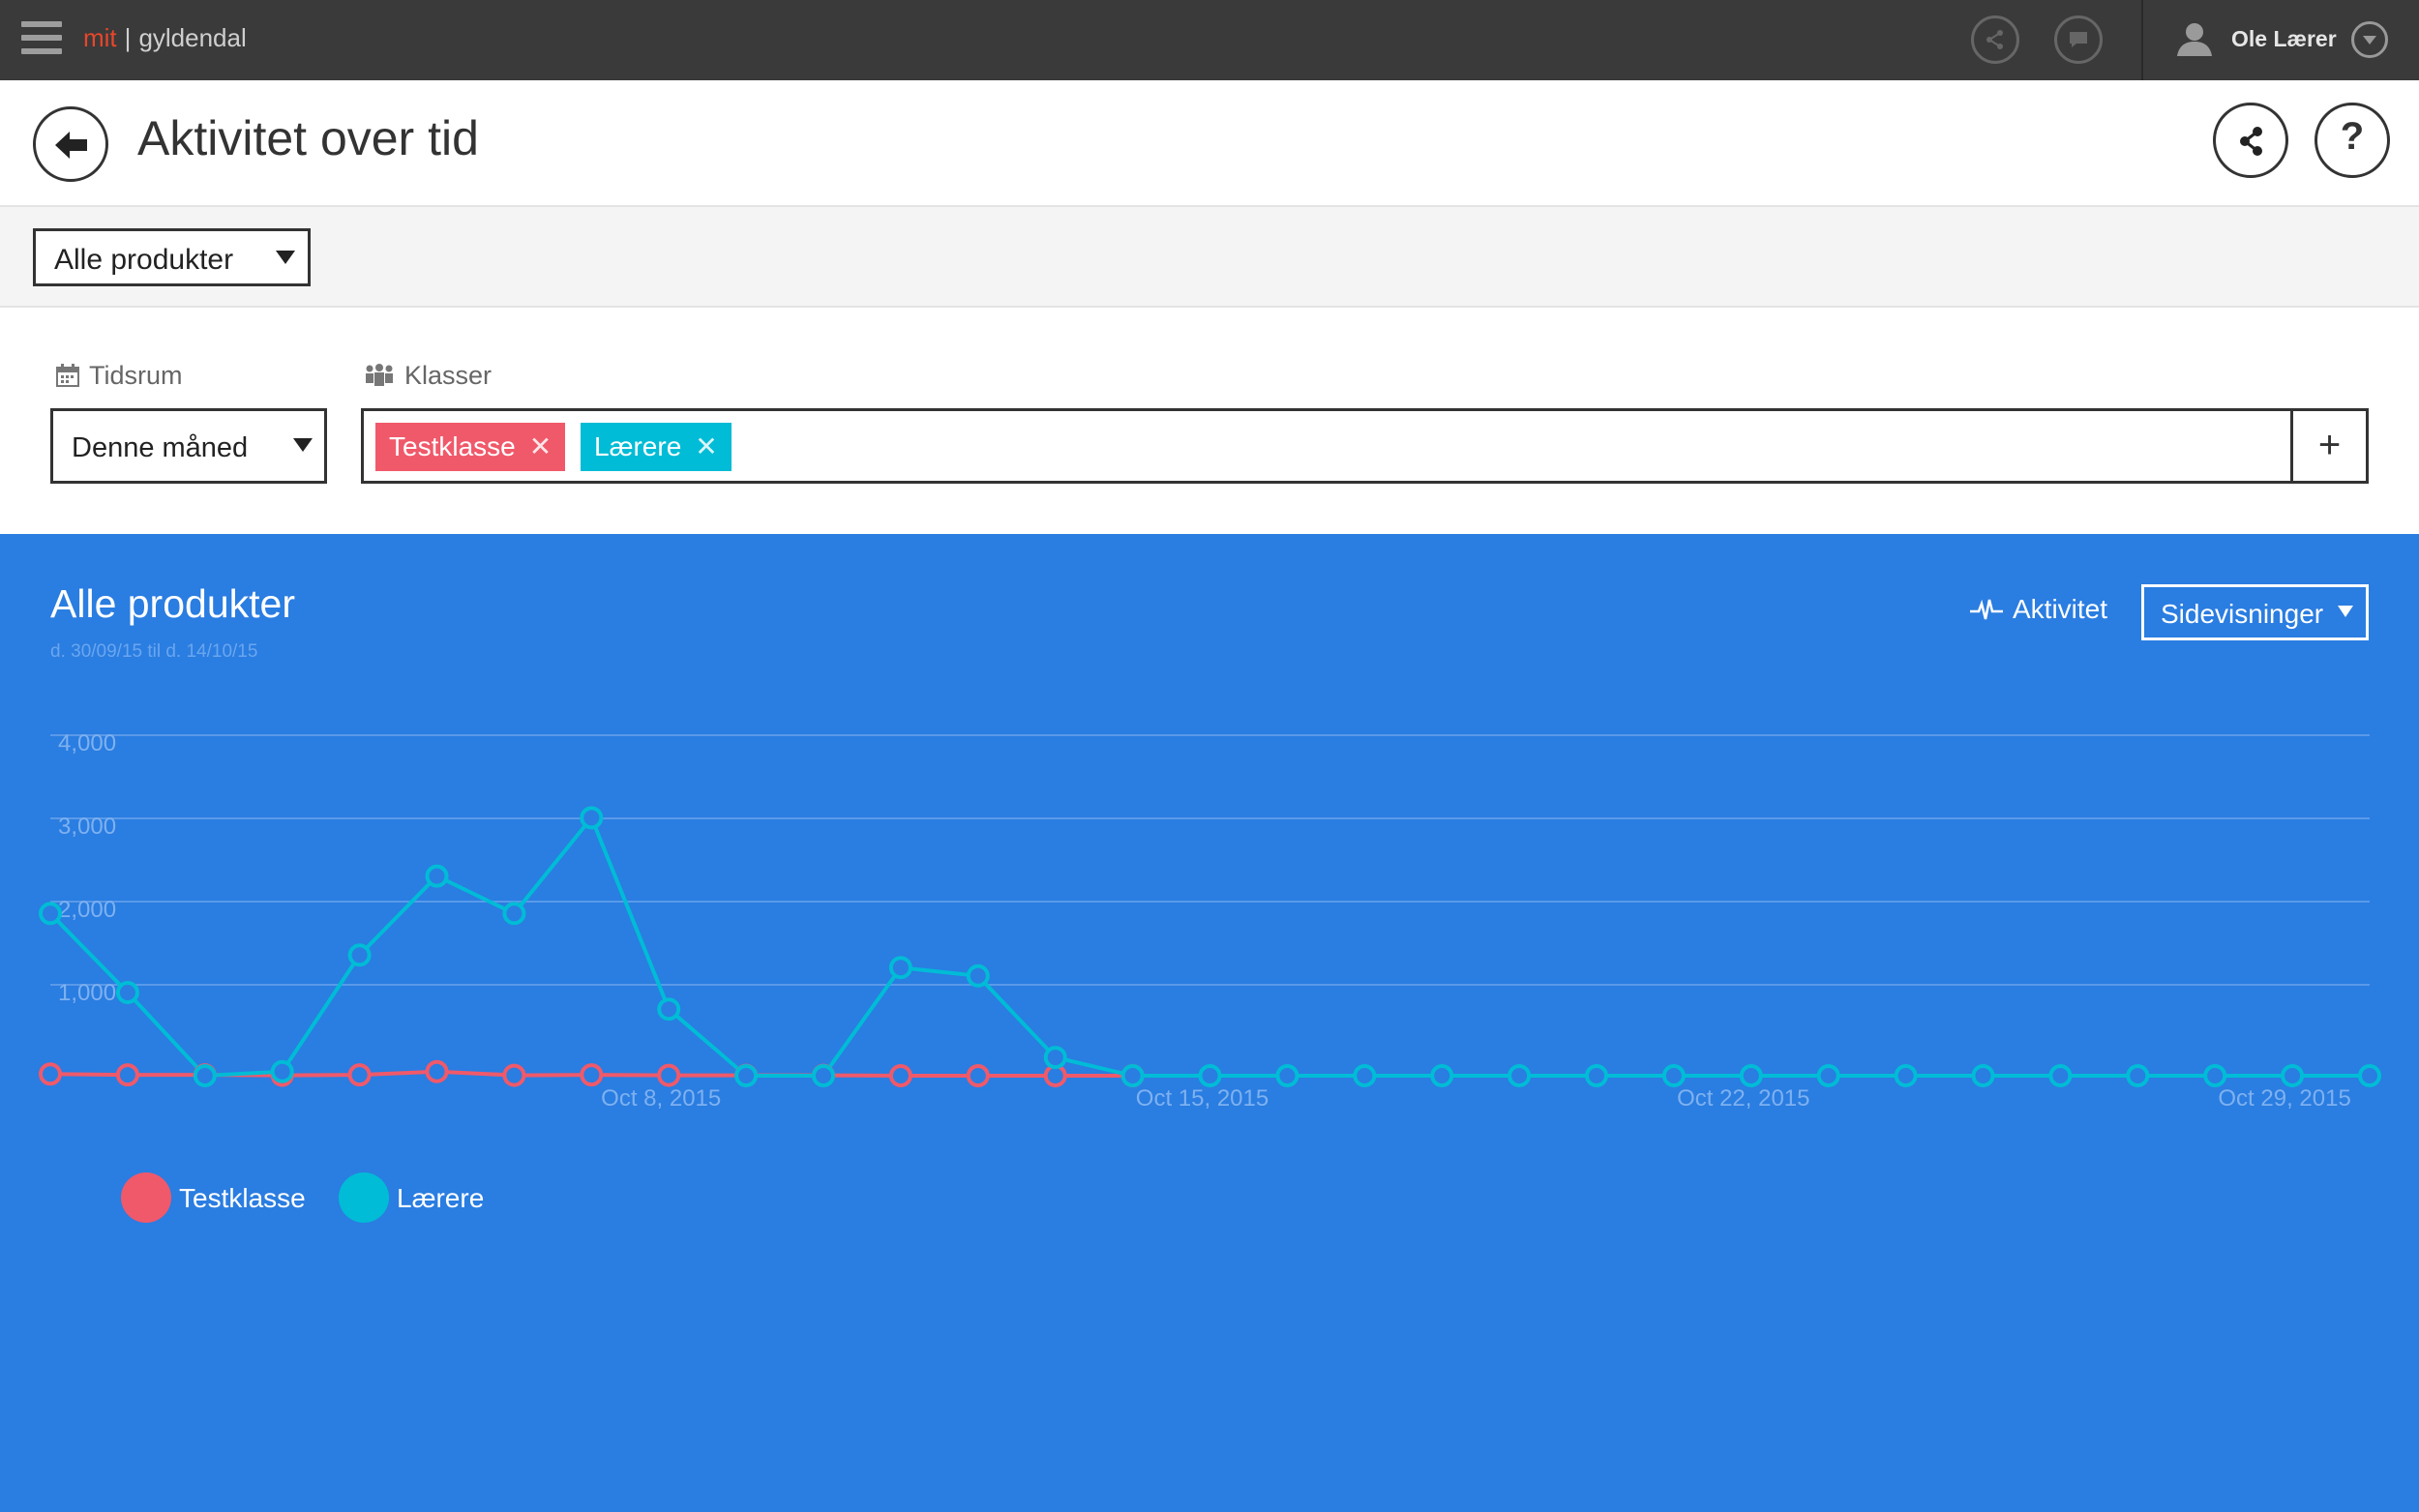 The image size is (2419, 1512). I want to click on back-button, so click(70, 144).